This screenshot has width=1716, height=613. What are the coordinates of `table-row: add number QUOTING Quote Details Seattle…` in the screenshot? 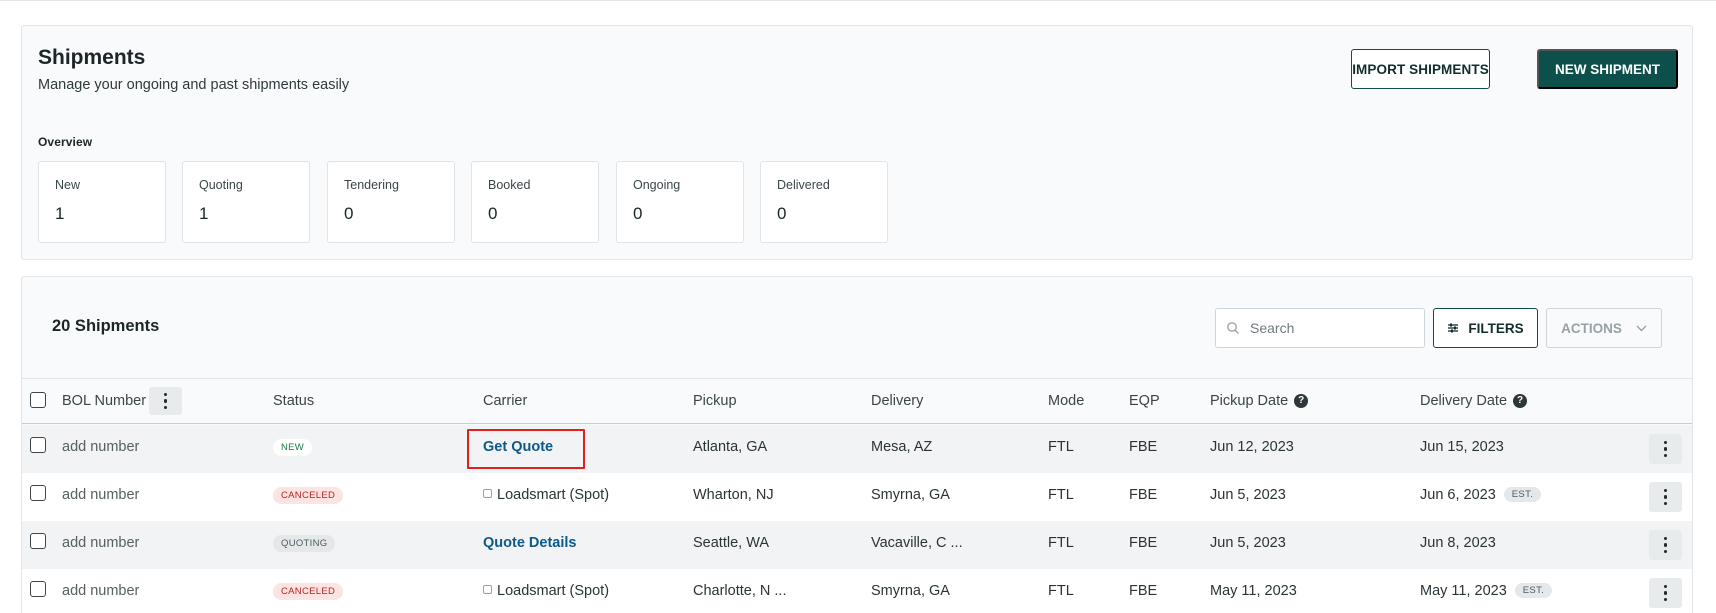 It's located at (857, 545).